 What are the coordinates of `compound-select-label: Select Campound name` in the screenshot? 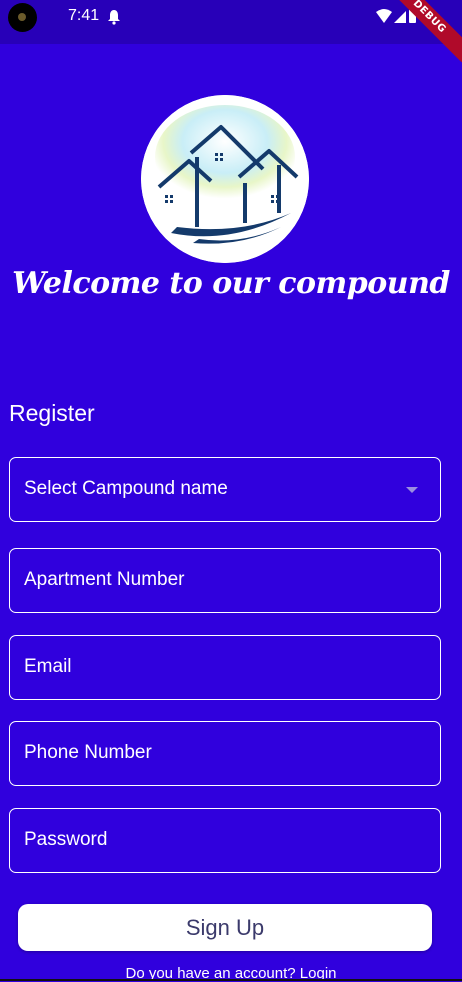 It's located at (126, 488).